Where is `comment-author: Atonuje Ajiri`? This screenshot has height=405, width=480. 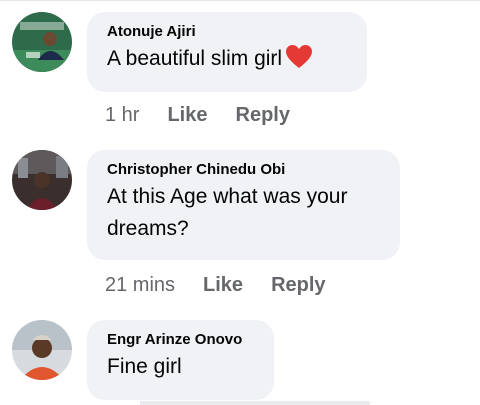 comment-author: Atonuje Ajiri is located at coordinates (229, 32).